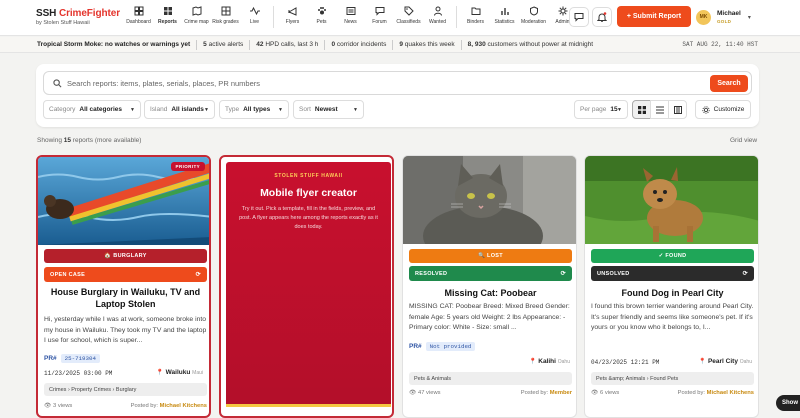 The width and height of the screenshot is (800, 418). Describe the element at coordinates (788, 403) in the screenshot. I see `show-me-tab: Show` at that location.